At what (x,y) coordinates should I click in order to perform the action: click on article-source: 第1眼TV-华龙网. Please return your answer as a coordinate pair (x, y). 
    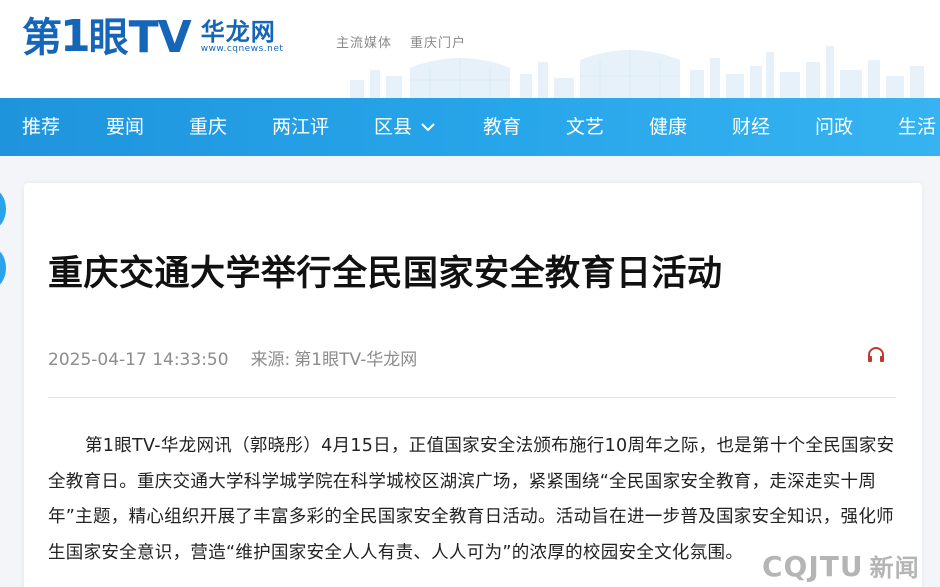
    Looking at the image, I should click on (356, 360).